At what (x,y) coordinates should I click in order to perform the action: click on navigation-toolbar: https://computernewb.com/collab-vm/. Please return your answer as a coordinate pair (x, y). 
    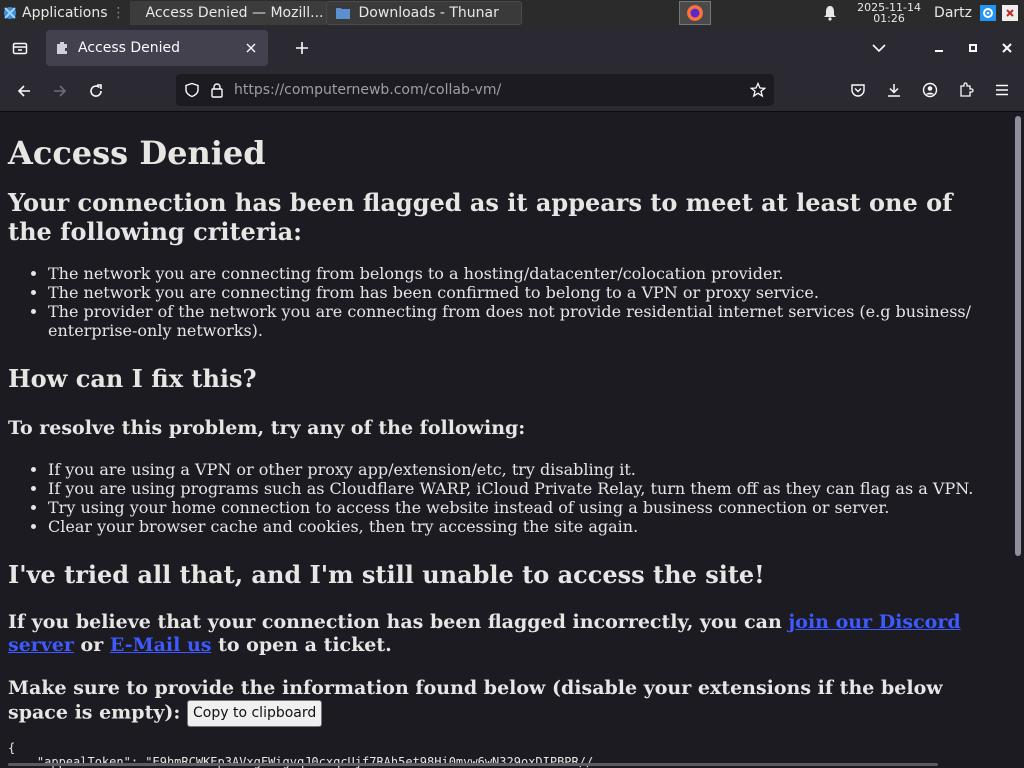
    Looking at the image, I should click on (512, 91).